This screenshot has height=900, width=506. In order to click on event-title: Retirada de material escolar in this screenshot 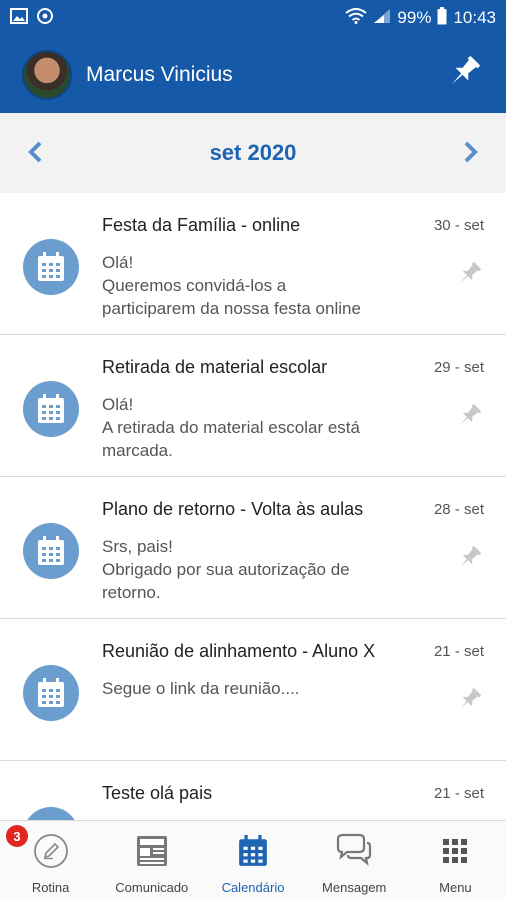, I will do `click(215, 367)`.